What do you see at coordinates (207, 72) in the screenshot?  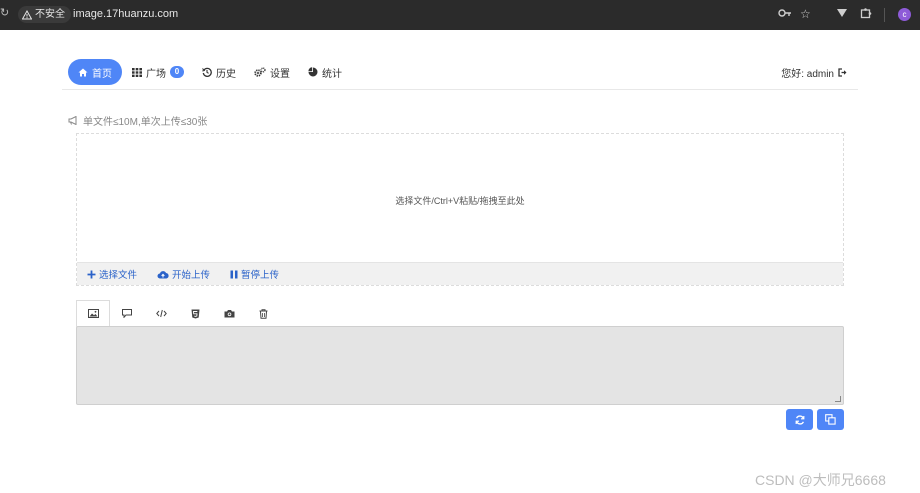 I see `history-icon` at bounding box center [207, 72].